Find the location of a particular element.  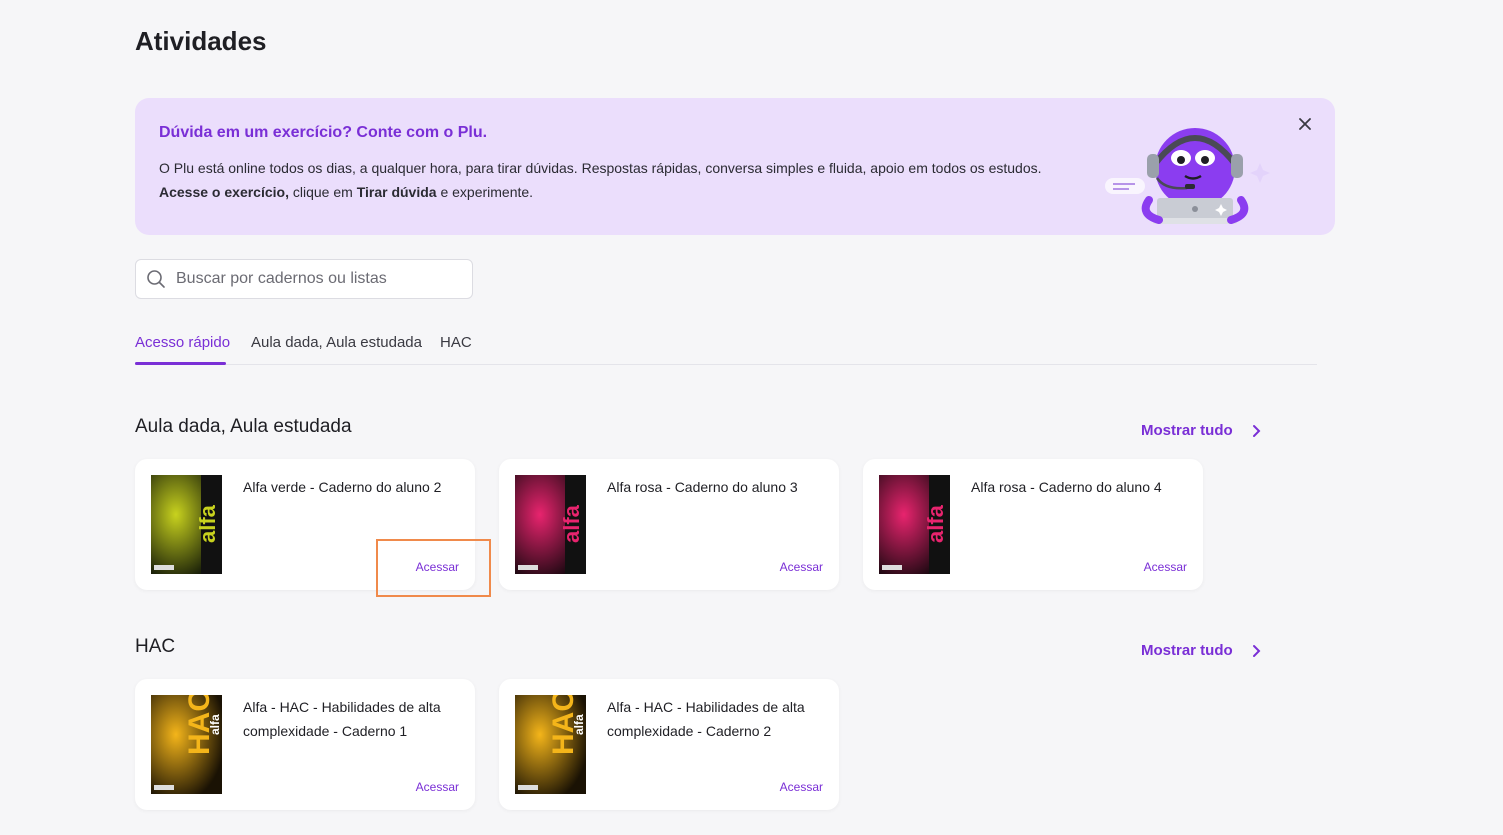

section-title-hac: HAC is located at coordinates (155, 646).